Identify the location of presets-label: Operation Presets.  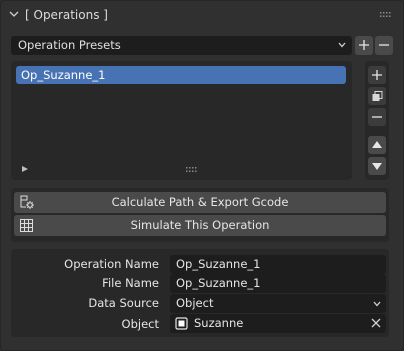
(69, 45).